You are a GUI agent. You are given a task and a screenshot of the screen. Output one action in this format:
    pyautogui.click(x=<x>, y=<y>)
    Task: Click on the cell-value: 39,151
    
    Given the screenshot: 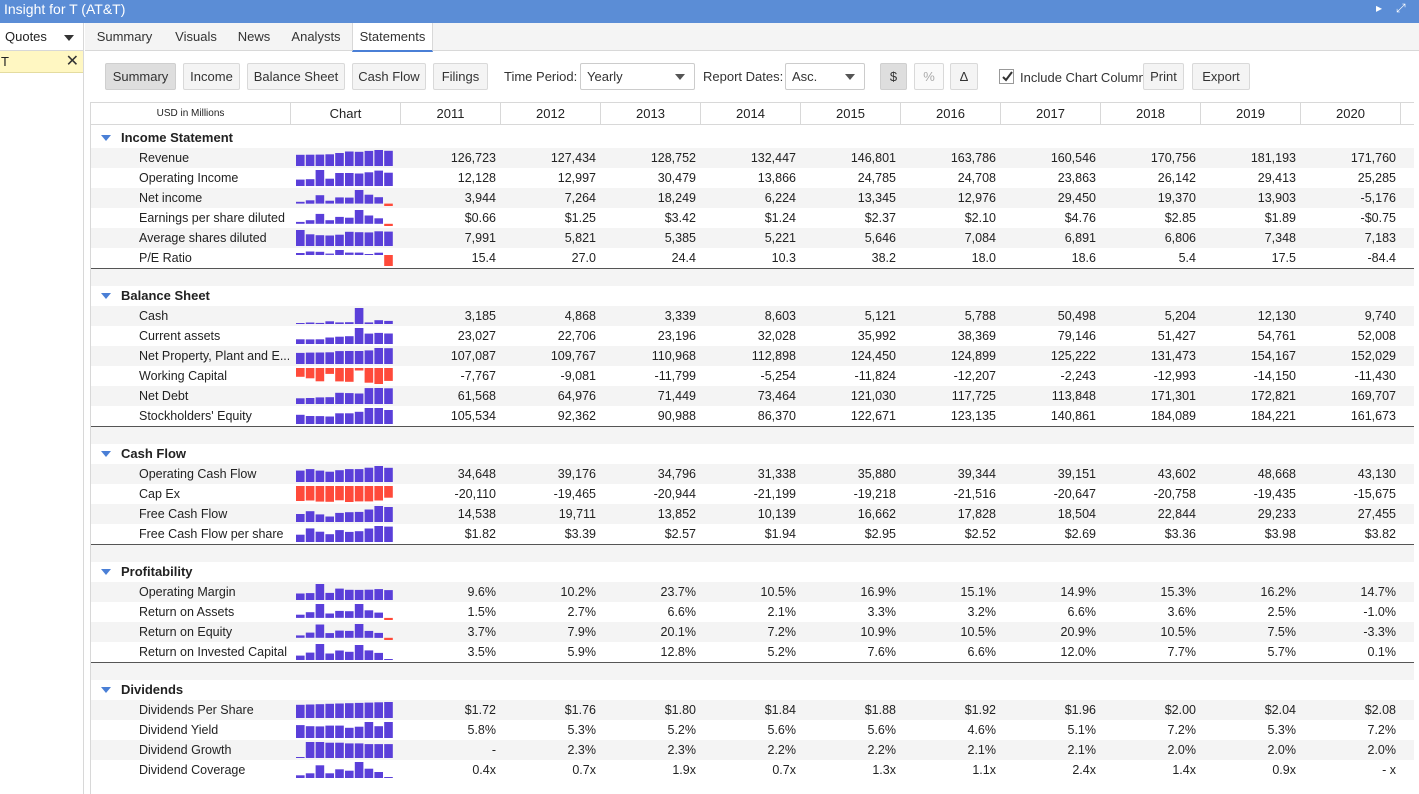 What is the action you would take?
    pyautogui.click(x=1076, y=474)
    